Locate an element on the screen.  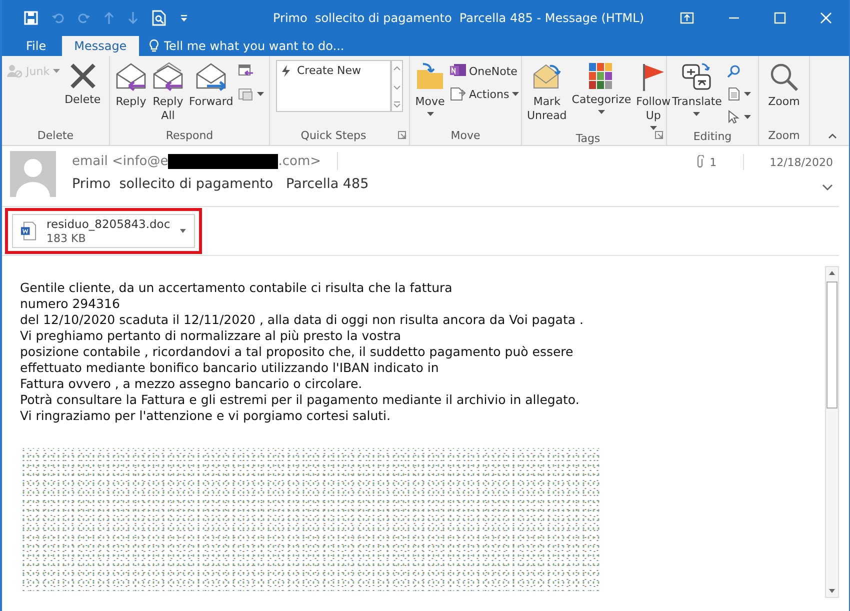
ribbon-tab: Message is located at coordinates (100, 46).